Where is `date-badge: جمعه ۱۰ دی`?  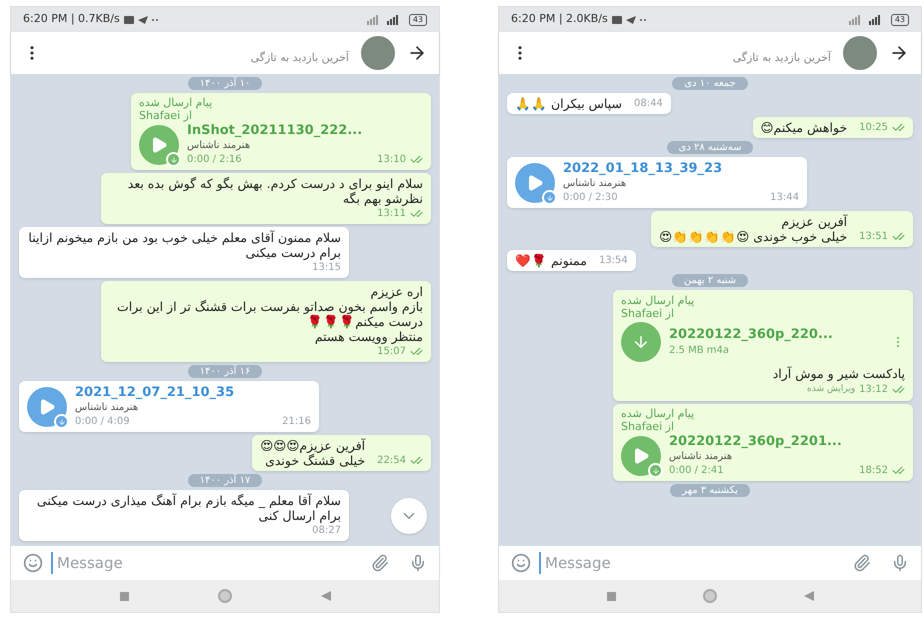
date-badge: جمعه ۱۰ دی is located at coordinates (710, 83).